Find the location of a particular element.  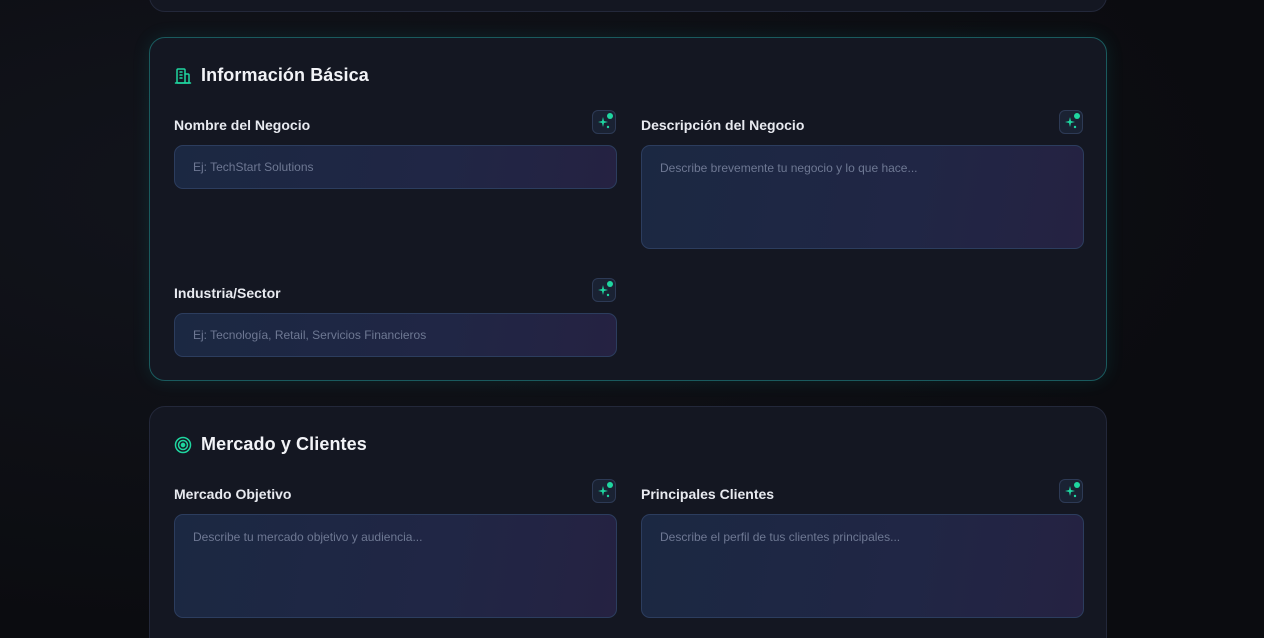

business-description-textarea is located at coordinates (862, 197).